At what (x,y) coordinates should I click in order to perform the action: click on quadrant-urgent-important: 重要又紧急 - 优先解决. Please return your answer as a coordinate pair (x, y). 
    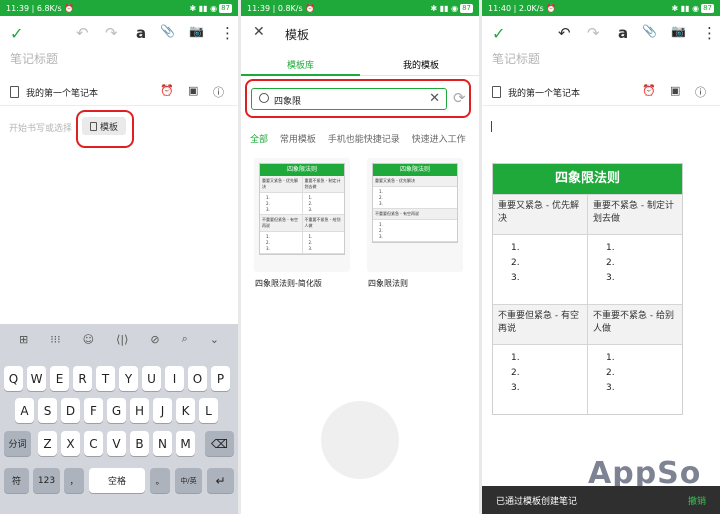
    Looking at the image, I should click on (540, 214).